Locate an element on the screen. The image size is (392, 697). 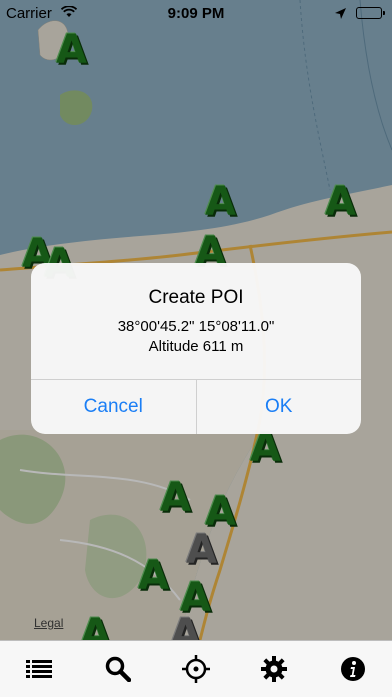
settings-button is located at coordinates (274, 669).